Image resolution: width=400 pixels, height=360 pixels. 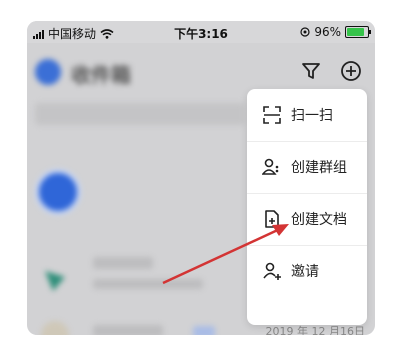 What do you see at coordinates (319, 220) in the screenshot?
I see `menu-item-label: 创建文档` at bounding box center [319, 220].